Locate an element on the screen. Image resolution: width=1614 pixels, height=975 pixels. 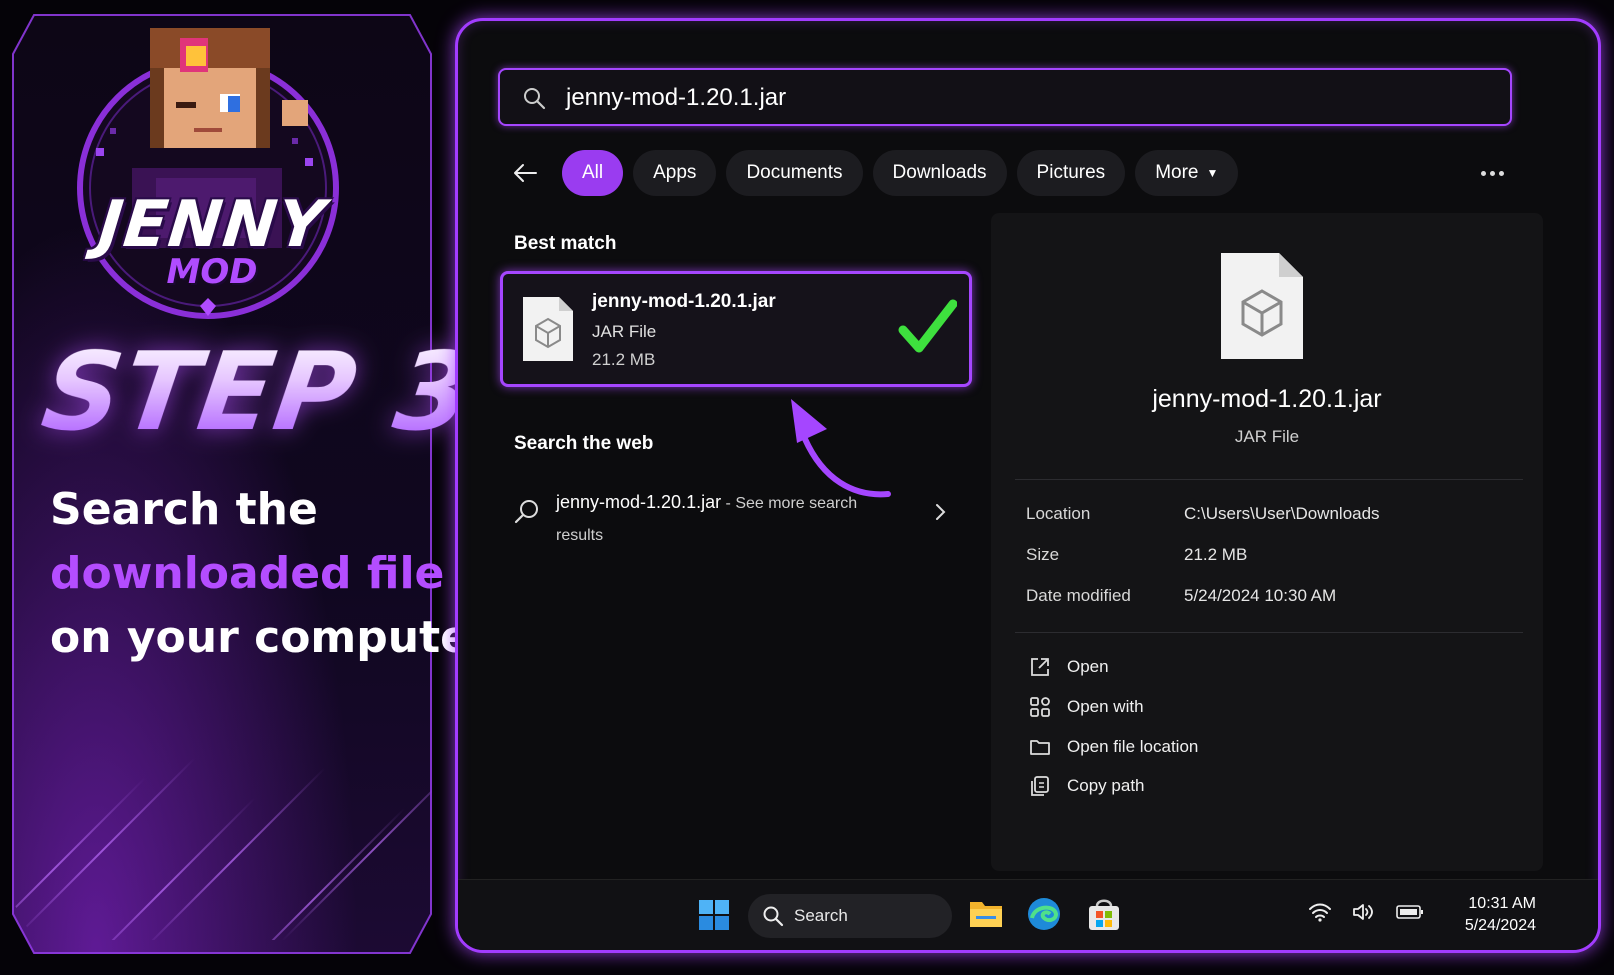
best-match-label: Best match is located at coordinates (565, 243).